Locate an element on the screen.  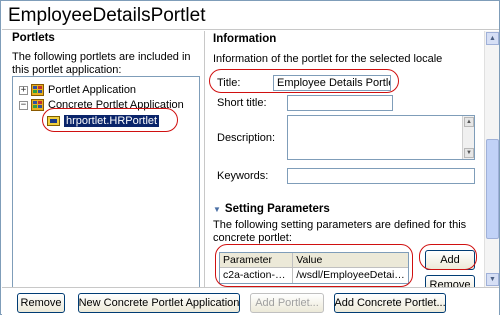
add-parameter-button: Add is located at coordinates (450, 260).